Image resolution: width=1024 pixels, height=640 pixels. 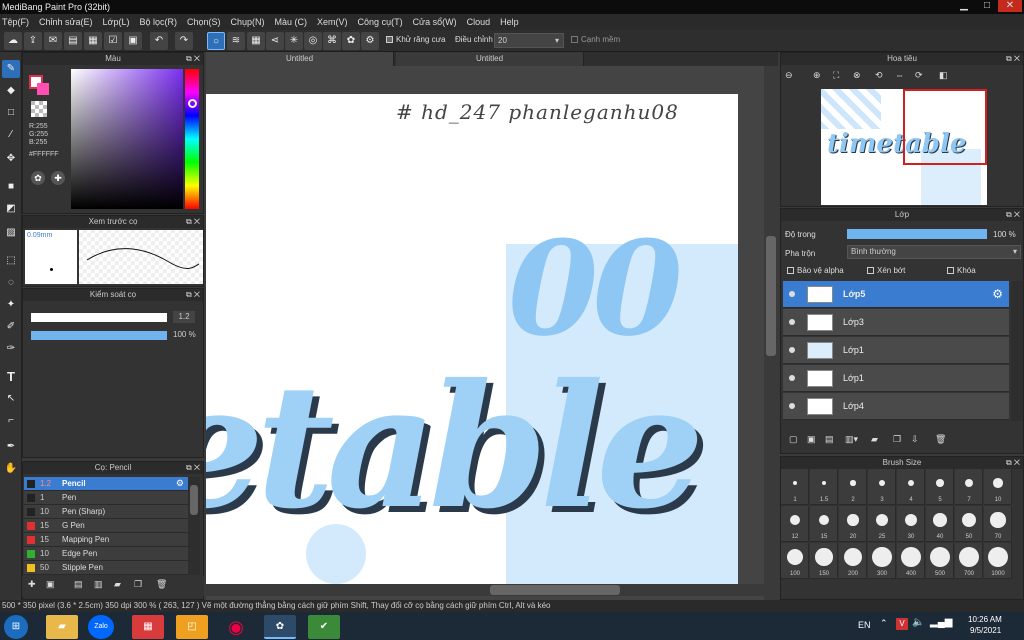 What do you see at coordinates (789, 75) in the screenshot?
I see `zoom-out-icon: ⊖` at bounding box center [789, 75].